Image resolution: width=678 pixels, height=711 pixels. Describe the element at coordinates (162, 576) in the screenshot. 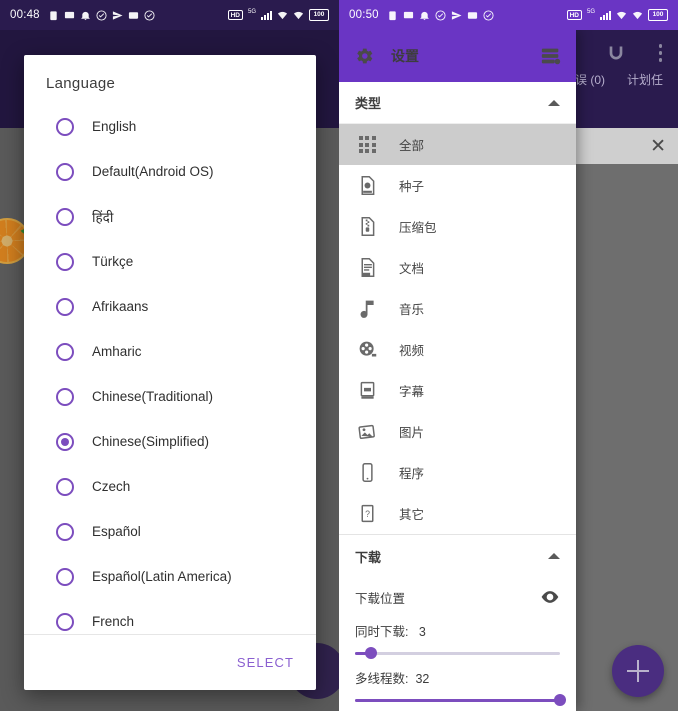

I see `language-option-label: Español(Latin America)` at that location.